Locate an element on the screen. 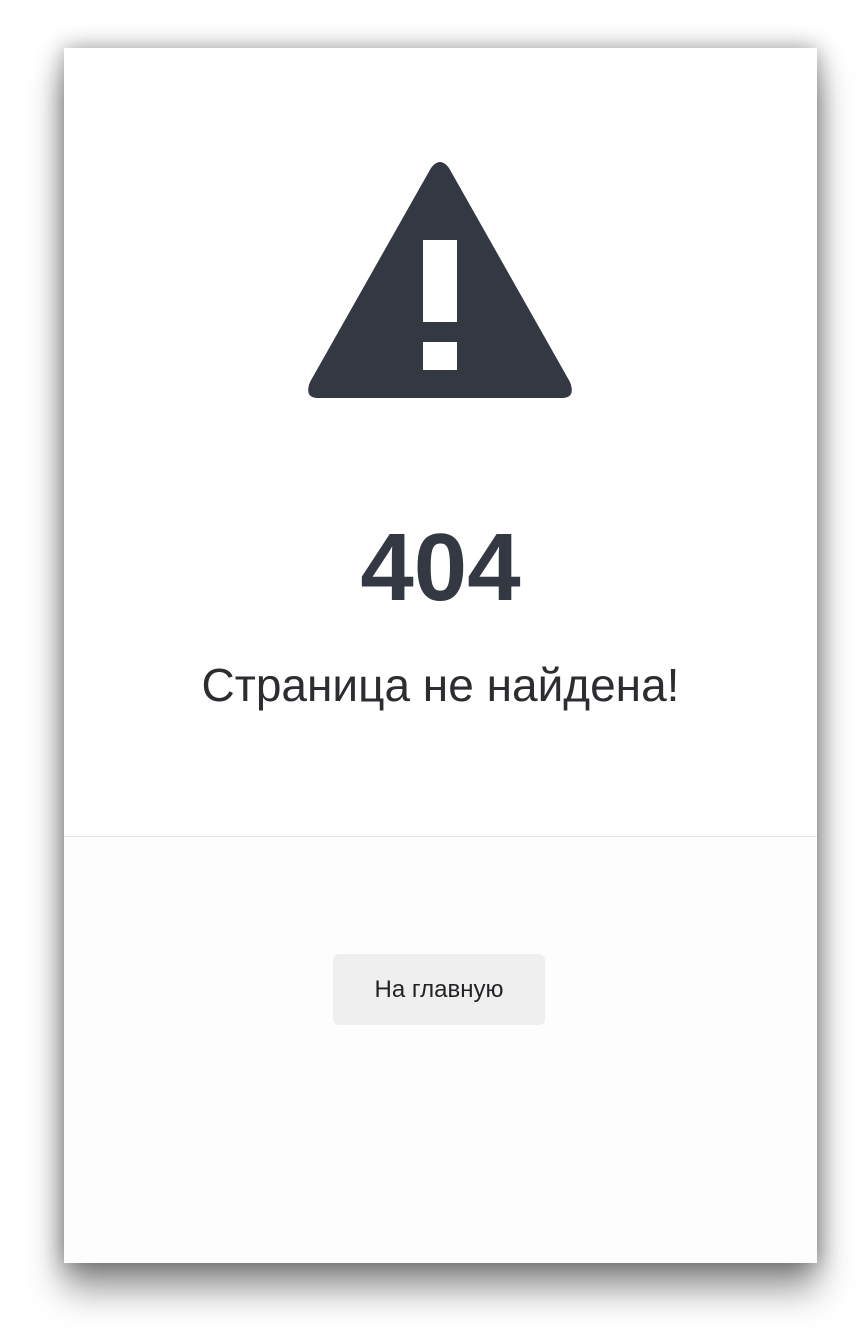 The height and width of the screenshot is (1328, 868). error-message: Страница не найдена! is located at coordinates (440, 685).